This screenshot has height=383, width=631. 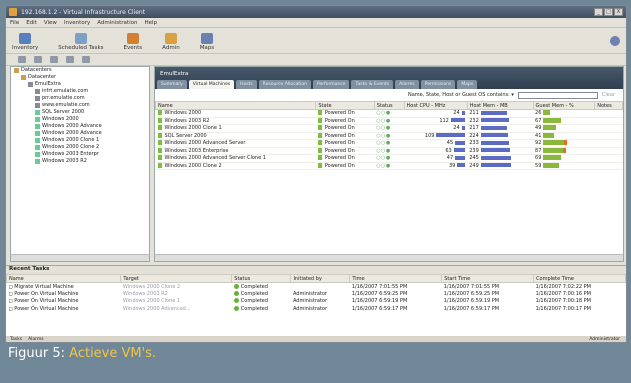 I want to click on alarms-button: Alarms, so click(x=36, y=339).